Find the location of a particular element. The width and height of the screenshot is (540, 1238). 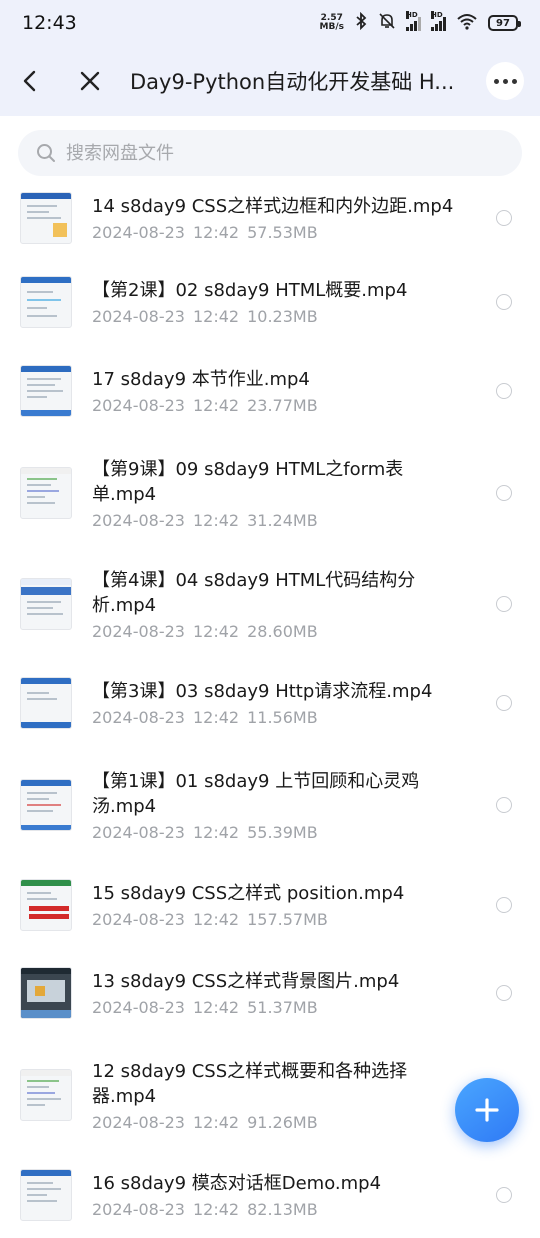

mute-bell-icon is located at coordinates (387, 23).